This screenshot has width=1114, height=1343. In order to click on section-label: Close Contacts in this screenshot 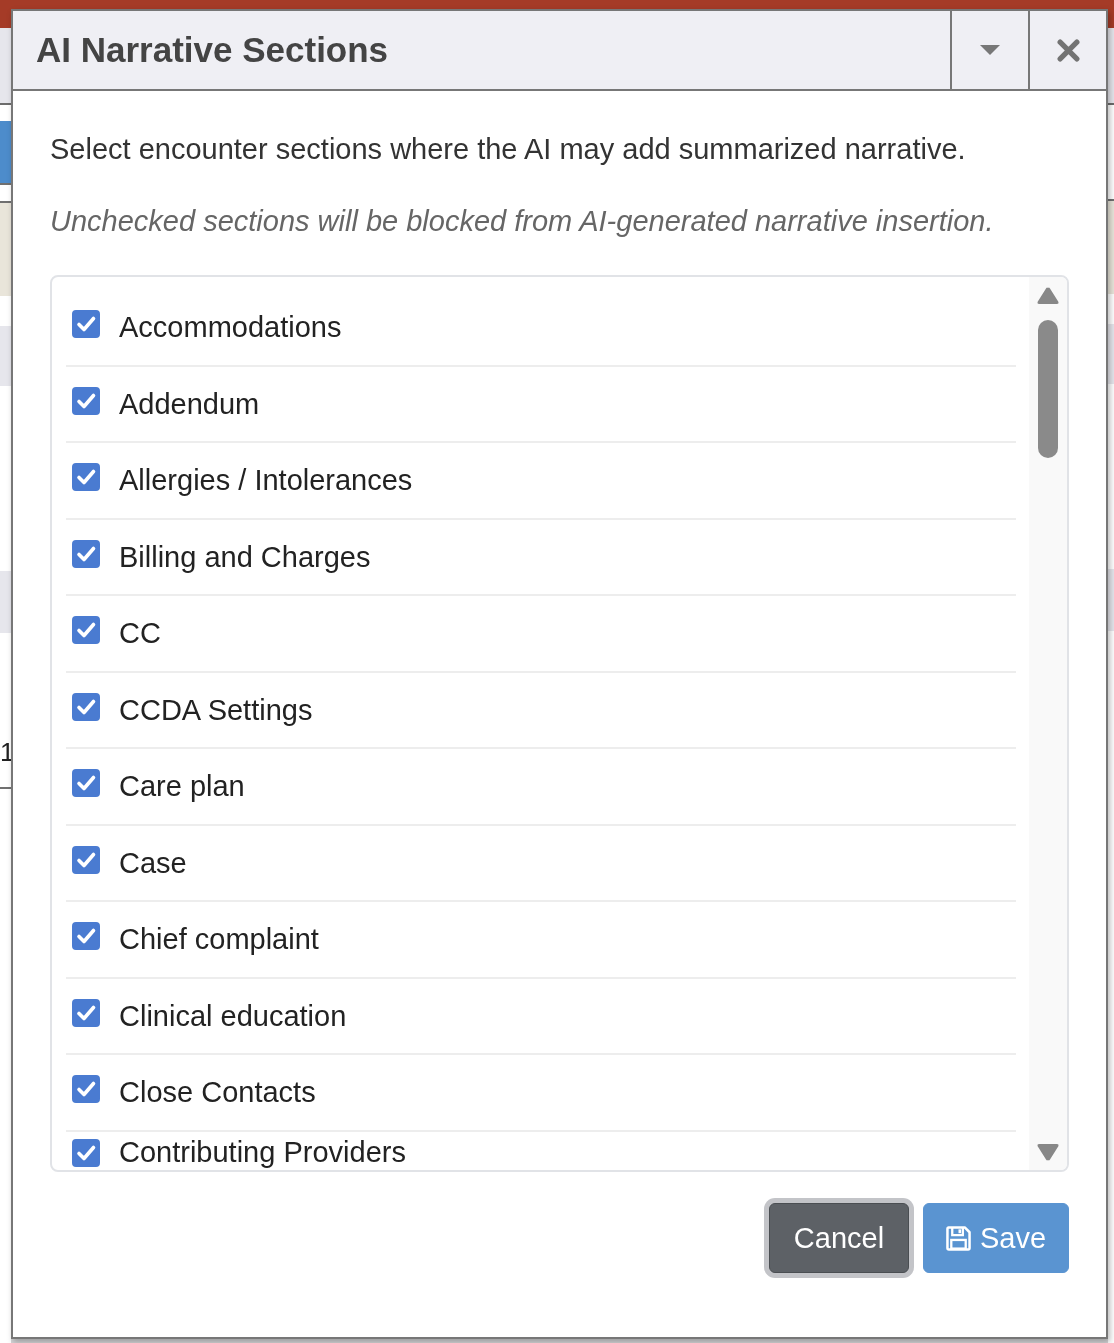, I will do `click(217, 1092)`.